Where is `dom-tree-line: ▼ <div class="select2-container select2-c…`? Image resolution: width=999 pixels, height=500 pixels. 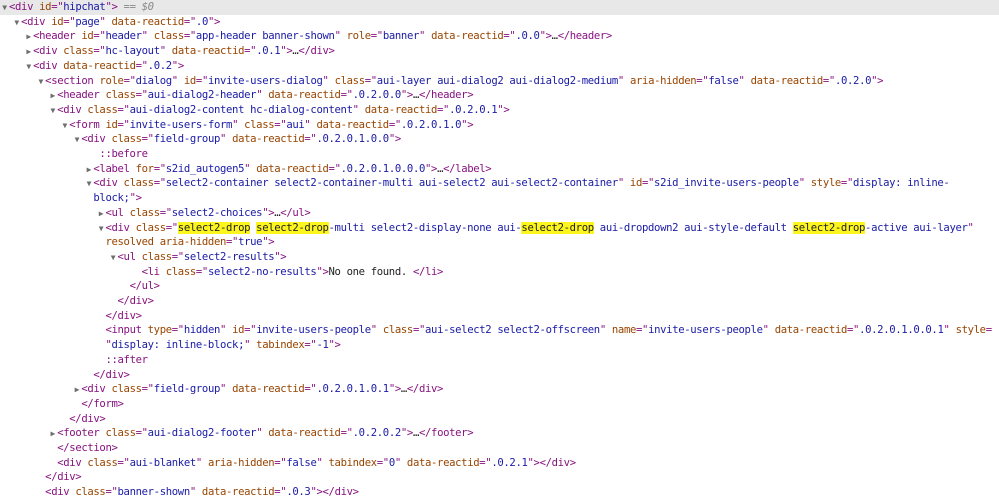 dom-tree-line: ▼ <div class="select2-container select2-c… is located at coordinates (499, 183).